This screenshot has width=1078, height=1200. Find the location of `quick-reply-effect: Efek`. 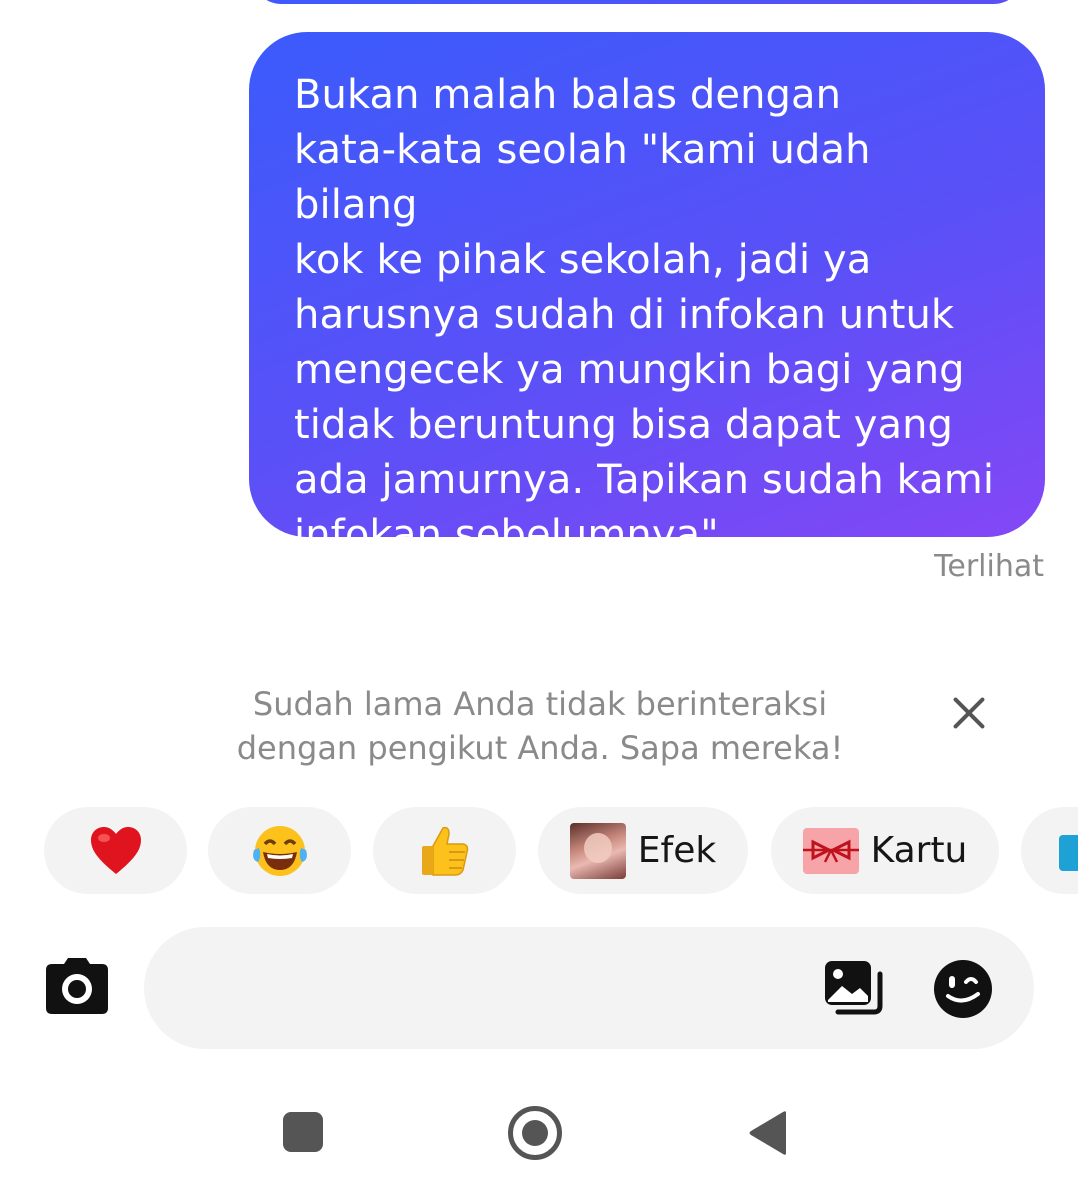

quick-reply-effect: Efek is located at coordinates (643, 850).